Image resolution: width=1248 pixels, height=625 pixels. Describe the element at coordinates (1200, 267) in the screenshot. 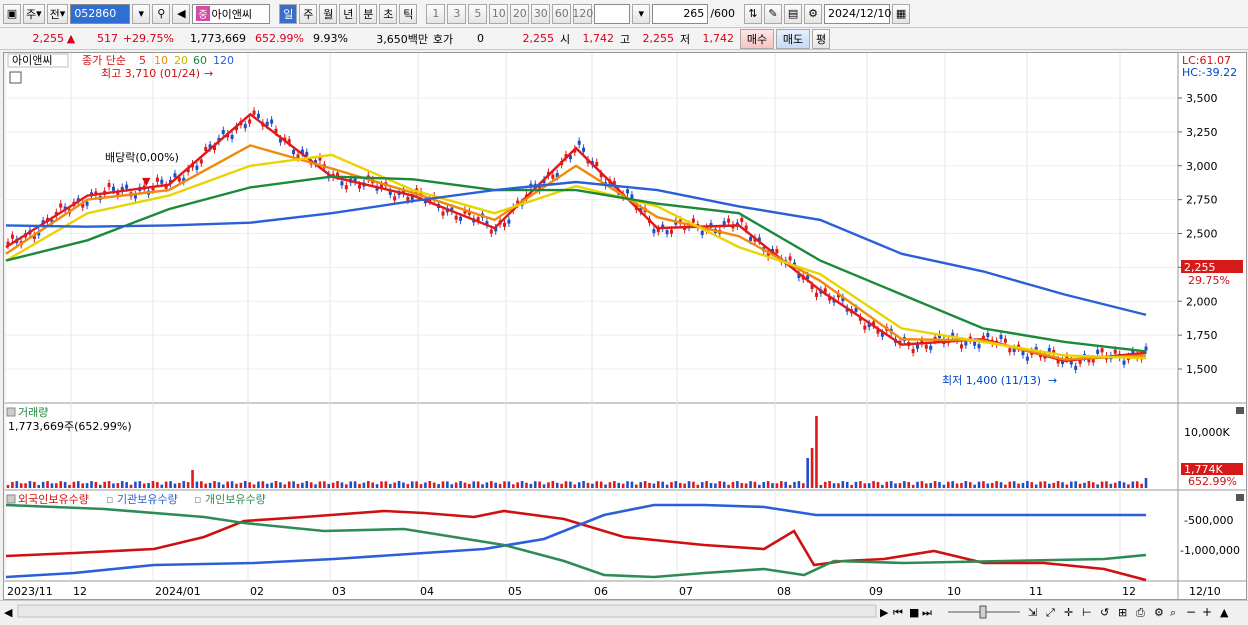

I see `last-price-tag: 2,255` at that location.